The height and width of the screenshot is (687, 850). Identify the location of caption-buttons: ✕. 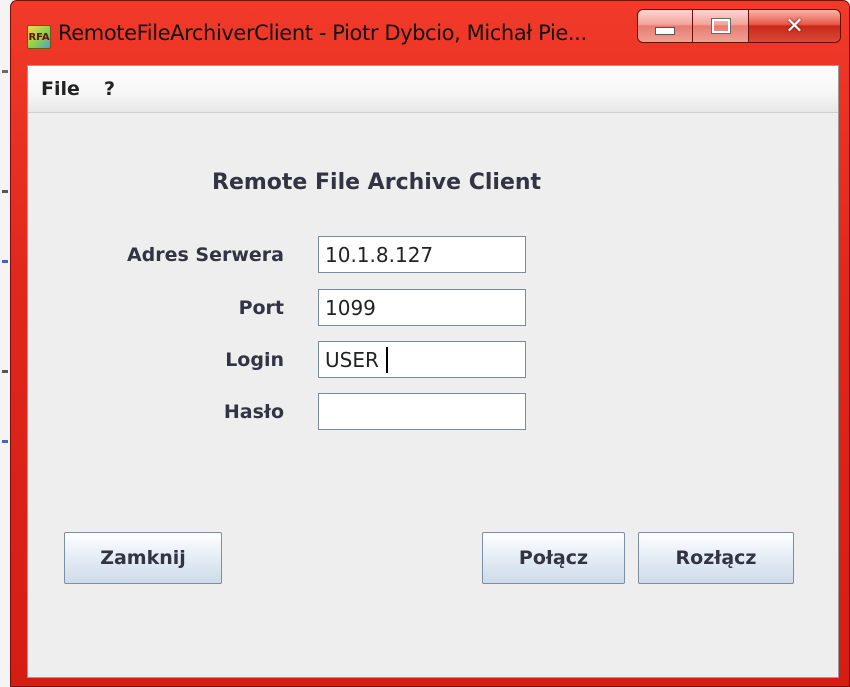
(739, 27).